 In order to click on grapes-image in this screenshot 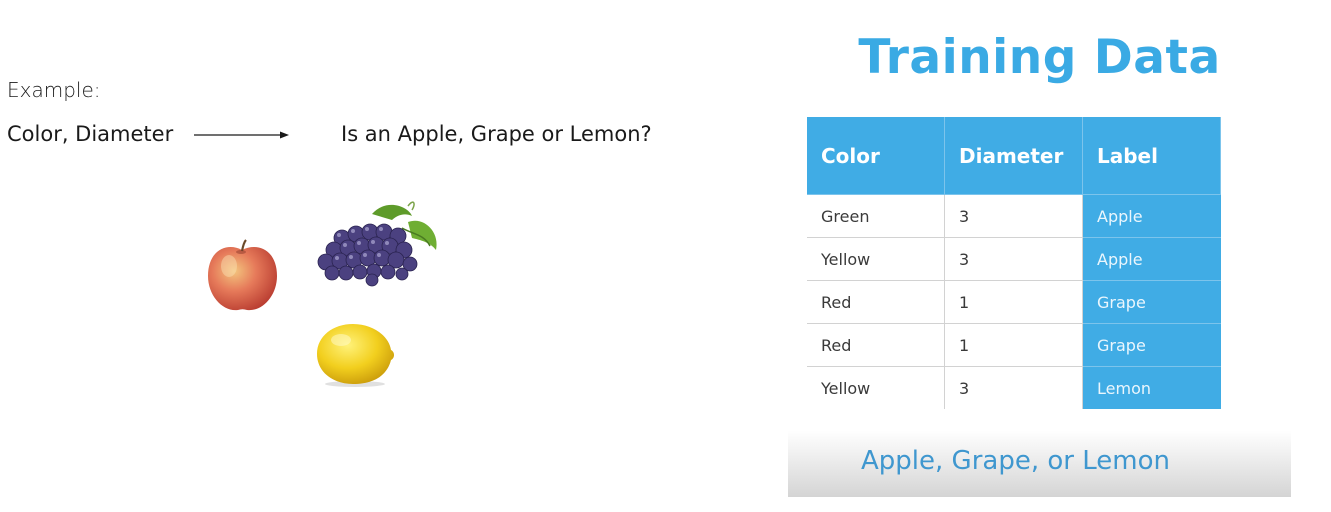, I will do `click(377, 244)`.